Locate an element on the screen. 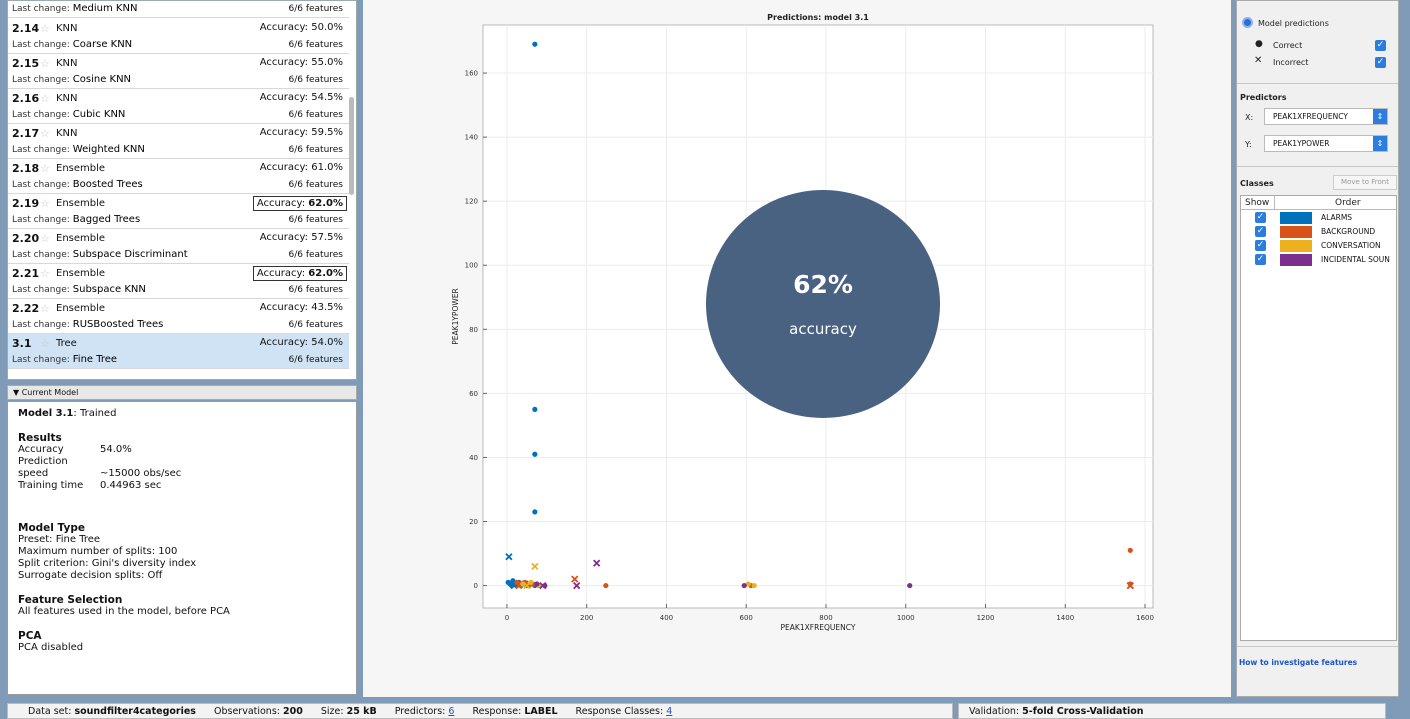  investigate-features-link: How to investigate features is located at coordinates (1298, 662).